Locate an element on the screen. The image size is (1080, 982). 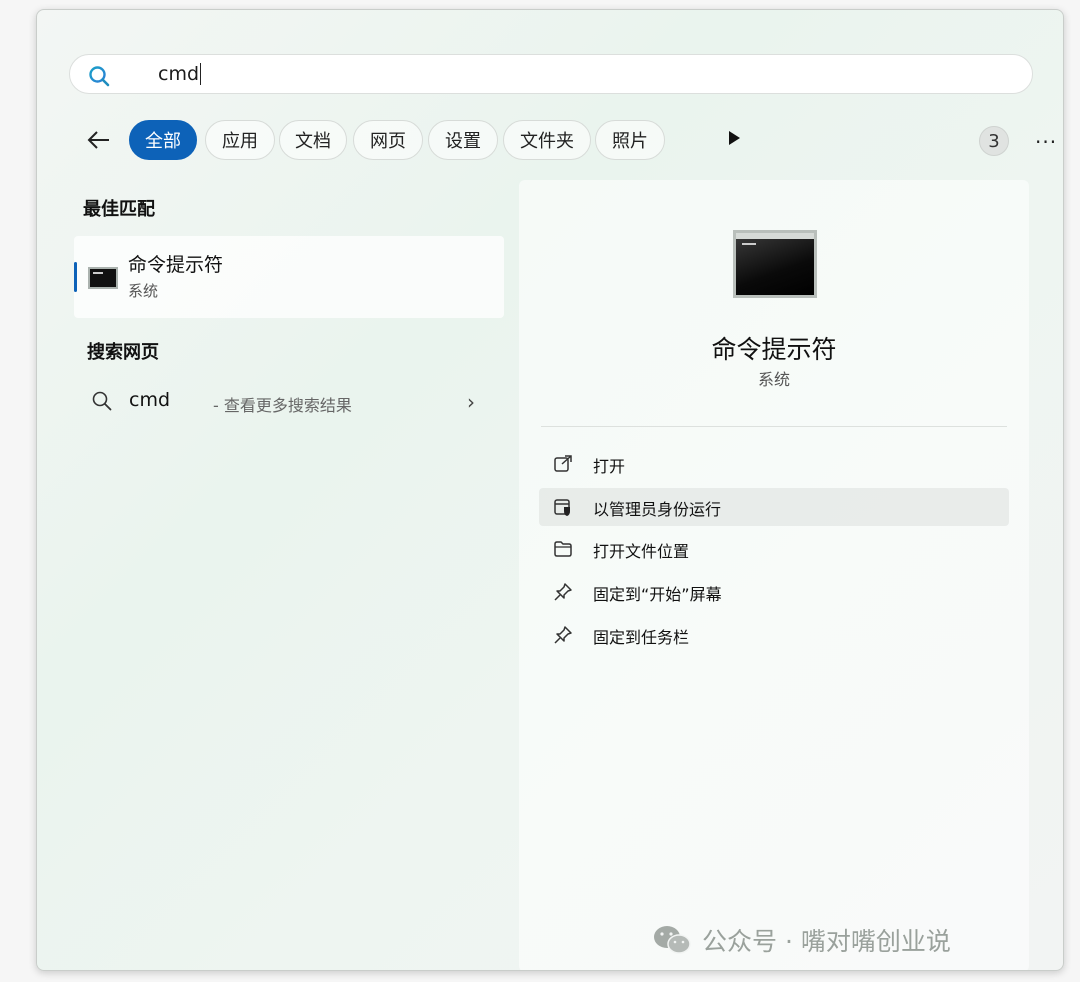
wechat-icon is located at coordinates (672, 940).